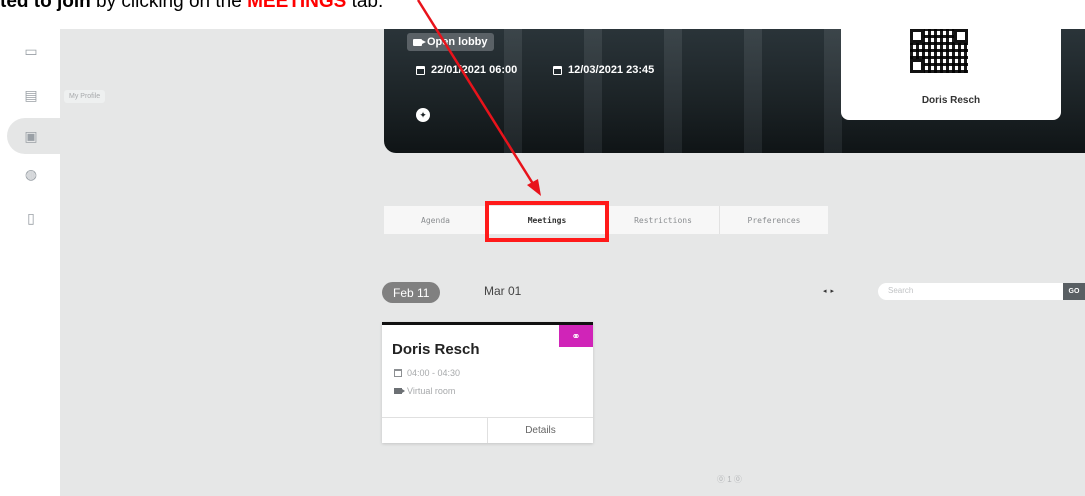 The width and height of the screenshot is (1085, 496). Describe the element at coordinates (534, 187) in the screenshot. I see `arrow-head` at that location.